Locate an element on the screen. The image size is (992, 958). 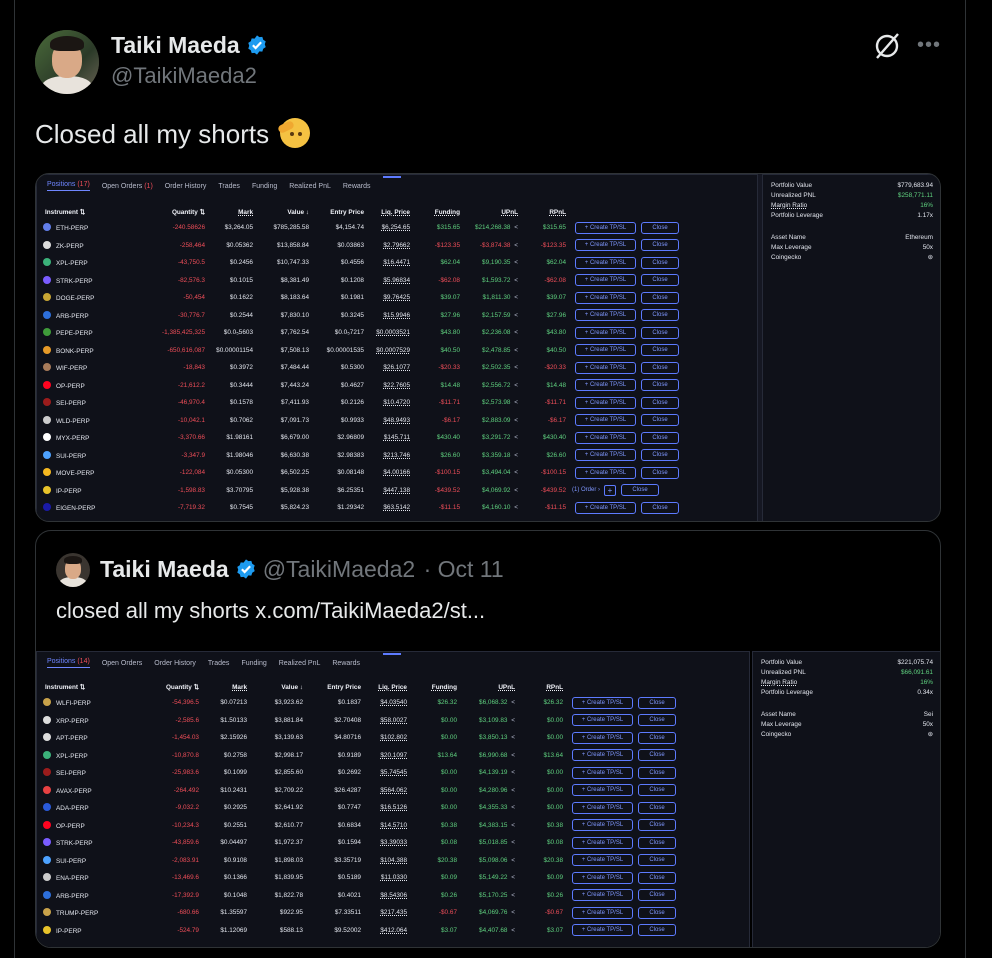
tab-order-history: Order History is located at coordinates (175, 663).